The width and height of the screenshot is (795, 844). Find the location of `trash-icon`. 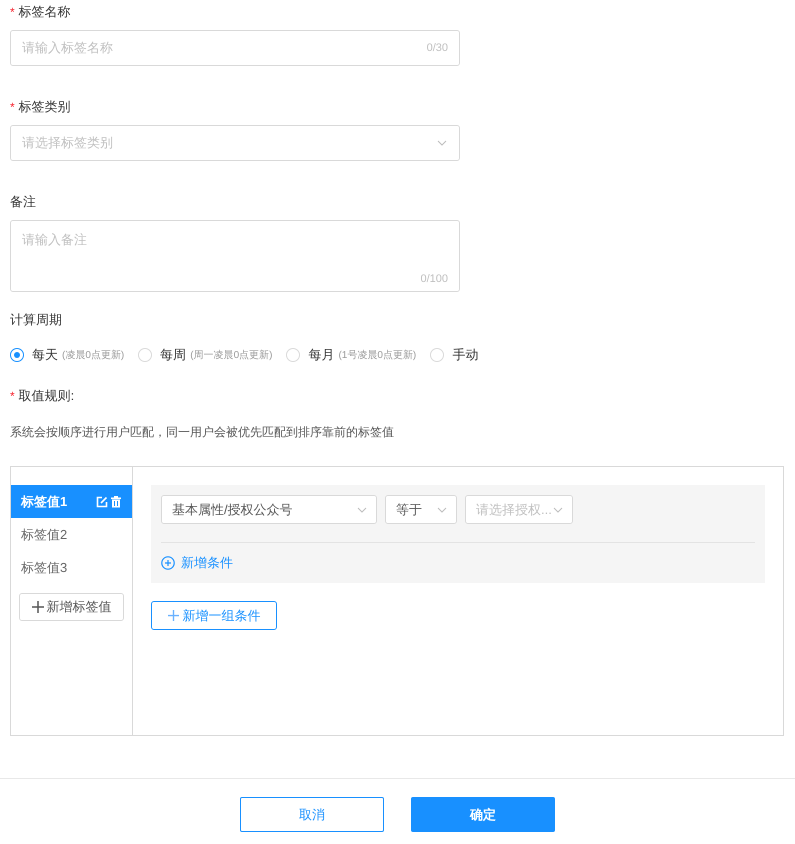

trash-icon is located at coordinates (116, 502).